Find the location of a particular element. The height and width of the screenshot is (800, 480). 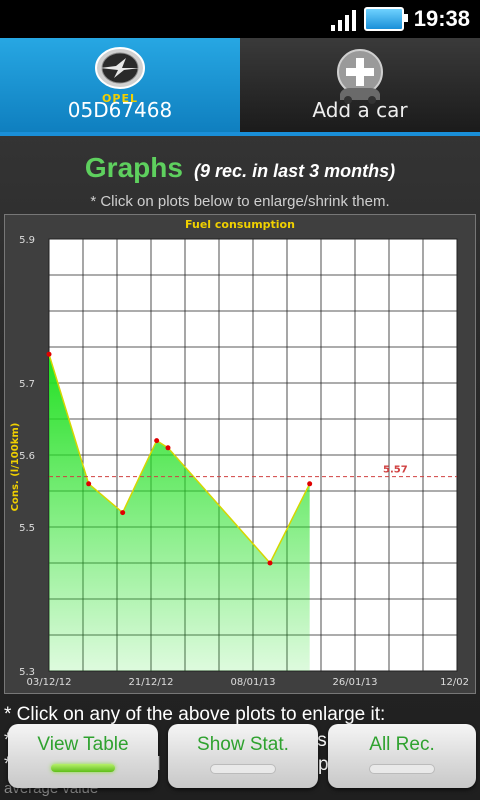

x-tick-label: 03/12/12 is located at coordinates (49, 682).